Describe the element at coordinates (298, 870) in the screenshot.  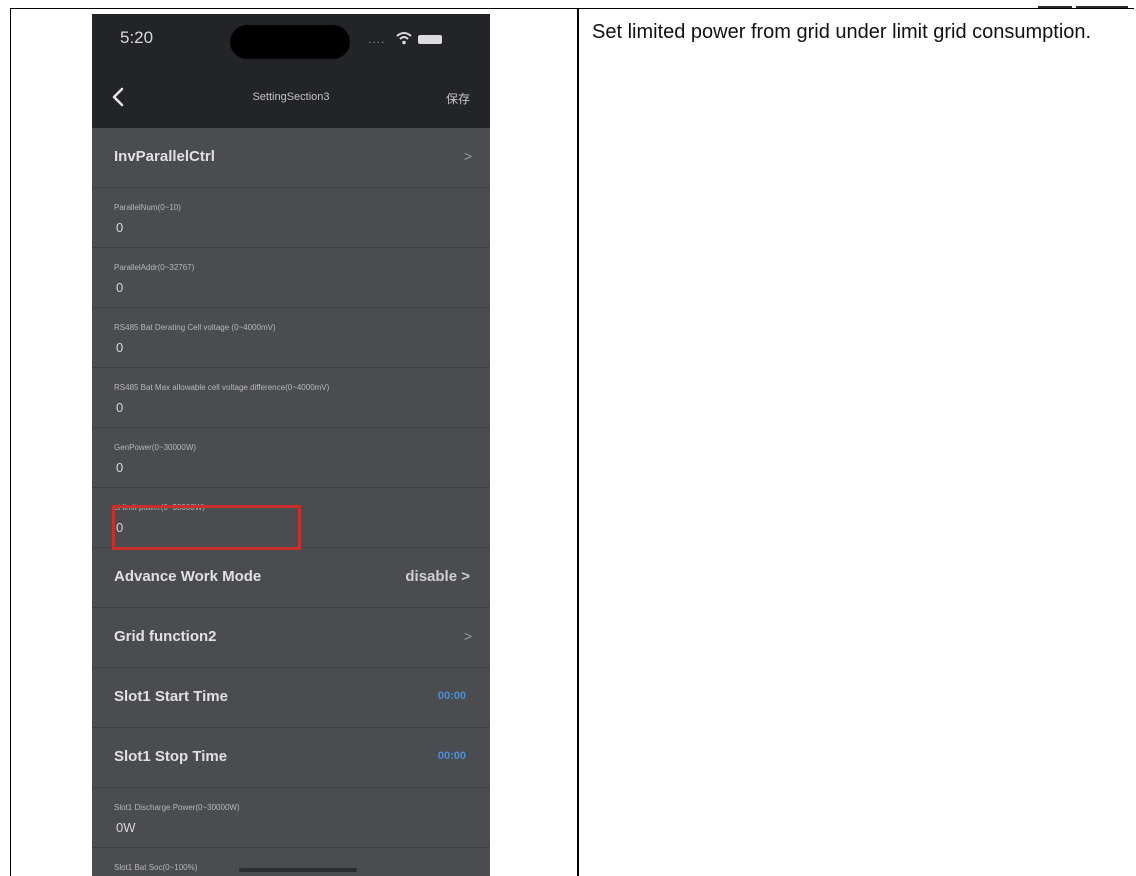
I see `home-indicator` at that location.